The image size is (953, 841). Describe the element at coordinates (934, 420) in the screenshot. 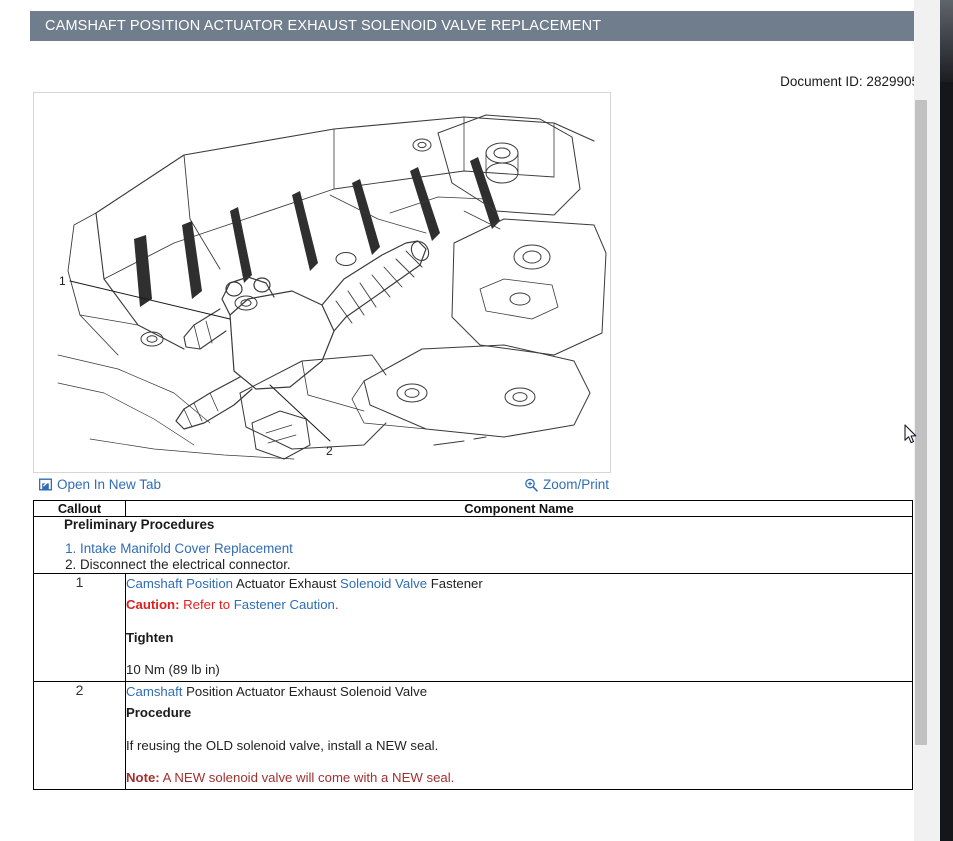

I see `outer-scroll-gap` at that location.